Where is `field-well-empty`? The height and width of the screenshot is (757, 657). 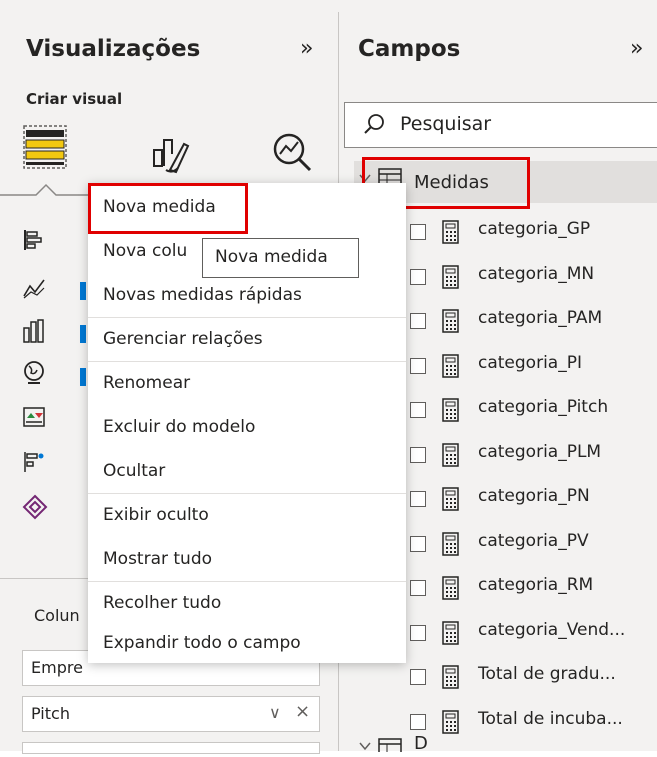
field-well-empty is located at coordinates (171, 748).